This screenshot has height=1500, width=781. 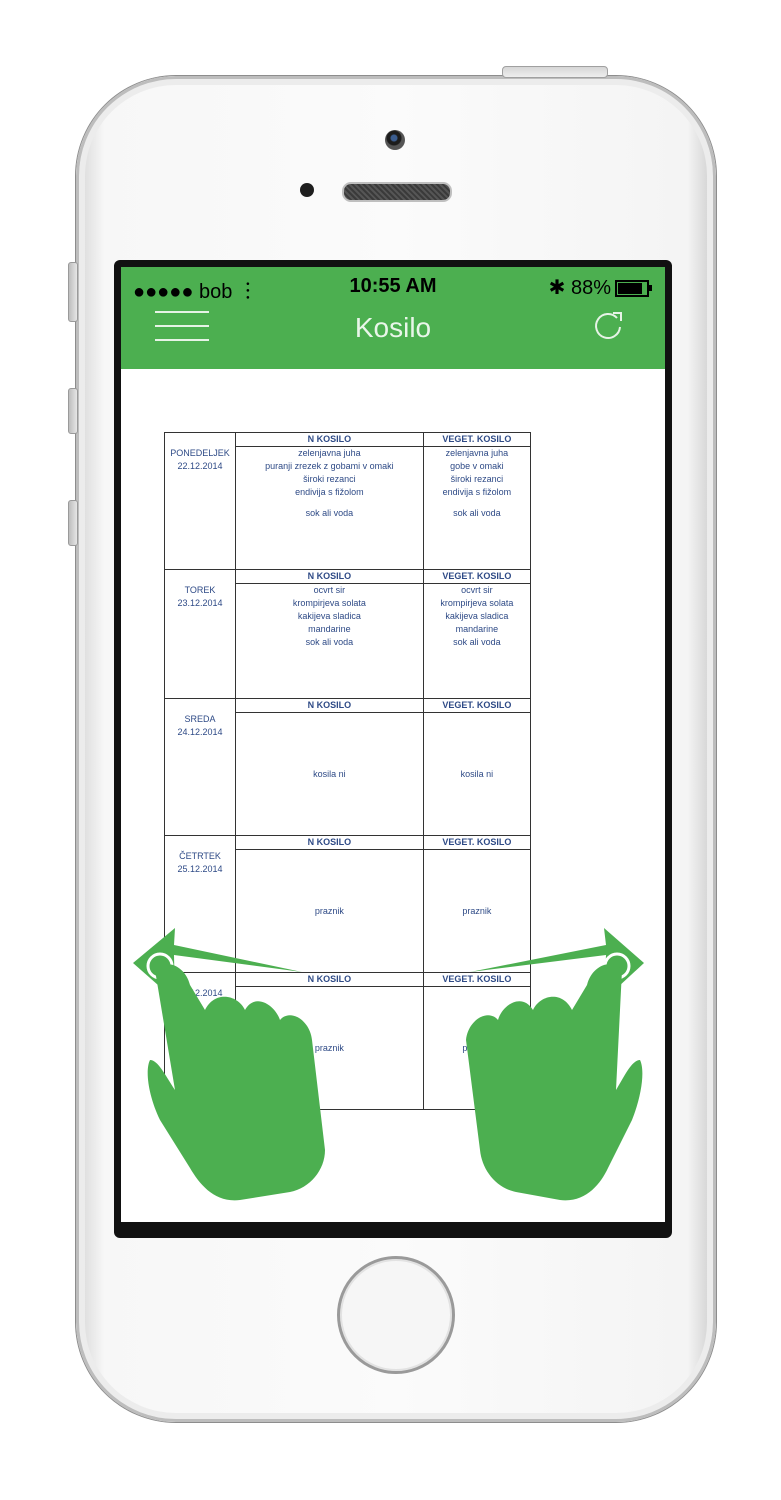 I want to click on veget-kosilo-cell: kosila ni, so click(x=477, y=774).